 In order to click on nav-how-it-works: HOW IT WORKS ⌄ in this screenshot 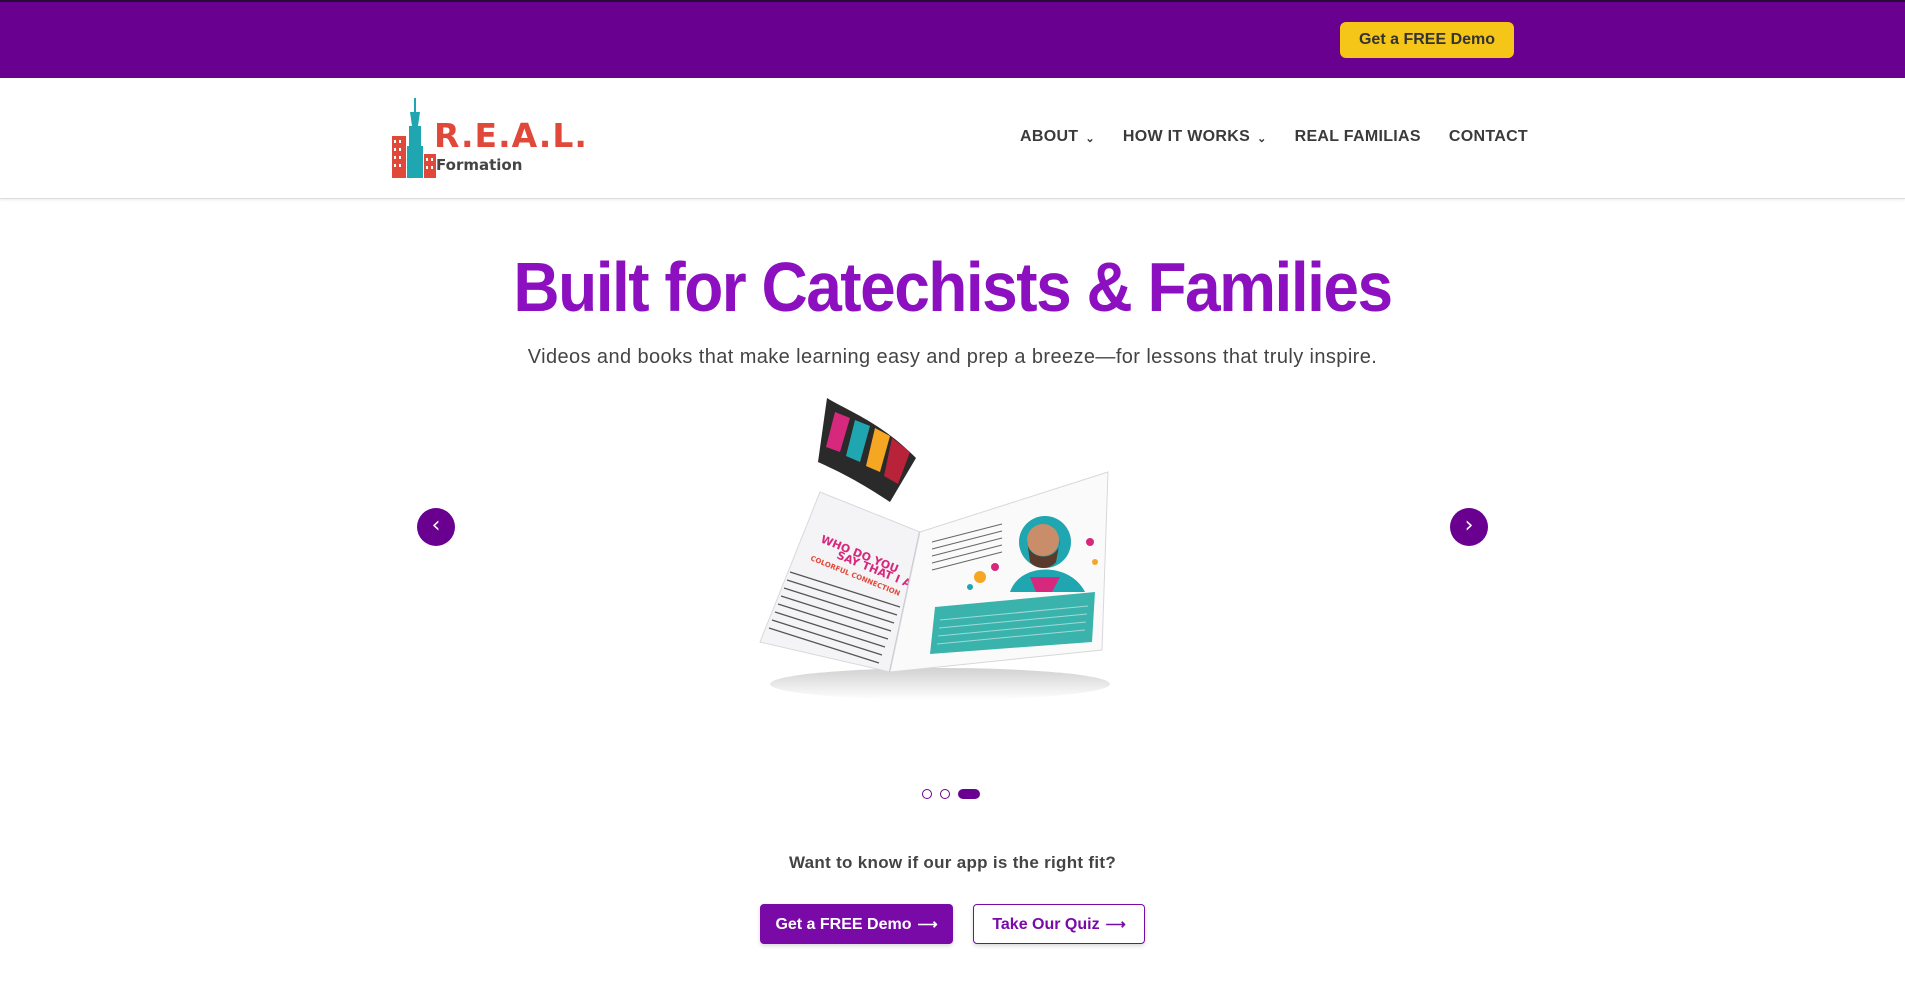, I will do `click(1195, 137)`.